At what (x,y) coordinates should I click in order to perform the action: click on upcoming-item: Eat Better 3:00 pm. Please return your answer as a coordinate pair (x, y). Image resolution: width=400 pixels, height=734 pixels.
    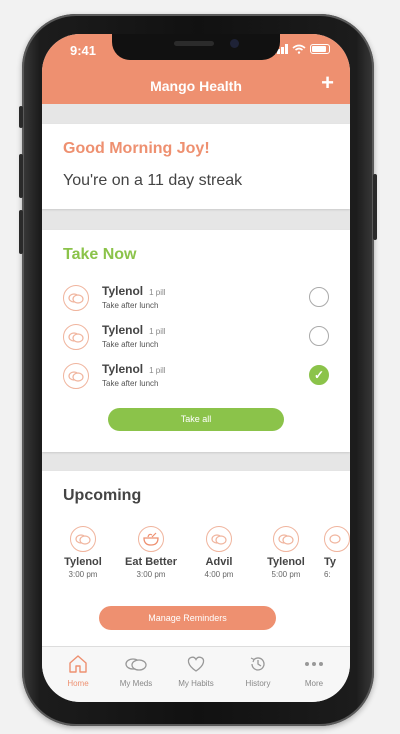
    Looking at the image, I should click on (151, 552).